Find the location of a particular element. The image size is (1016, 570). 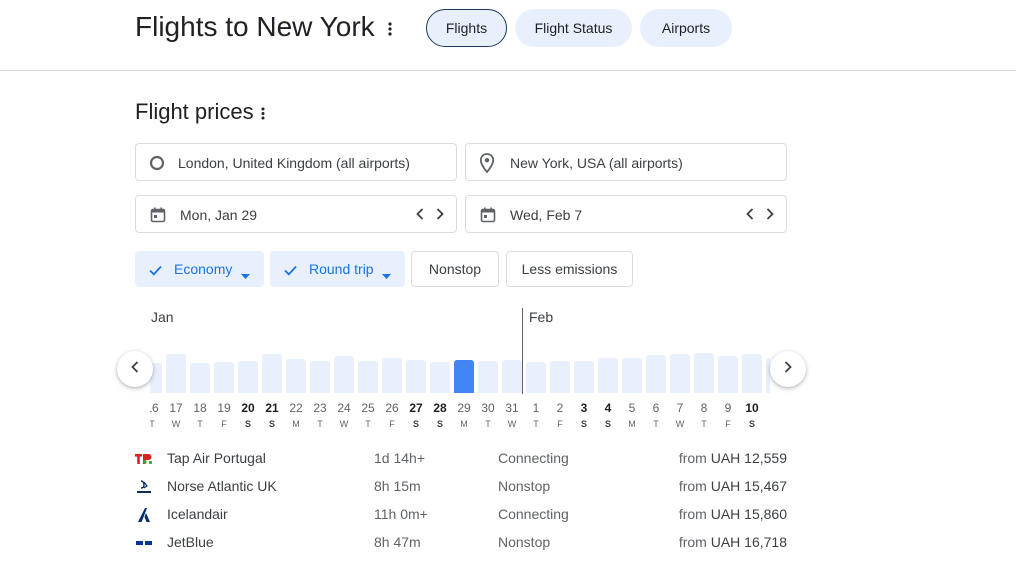

cabin-class-label: Economy is located at coordinates (203, 269).